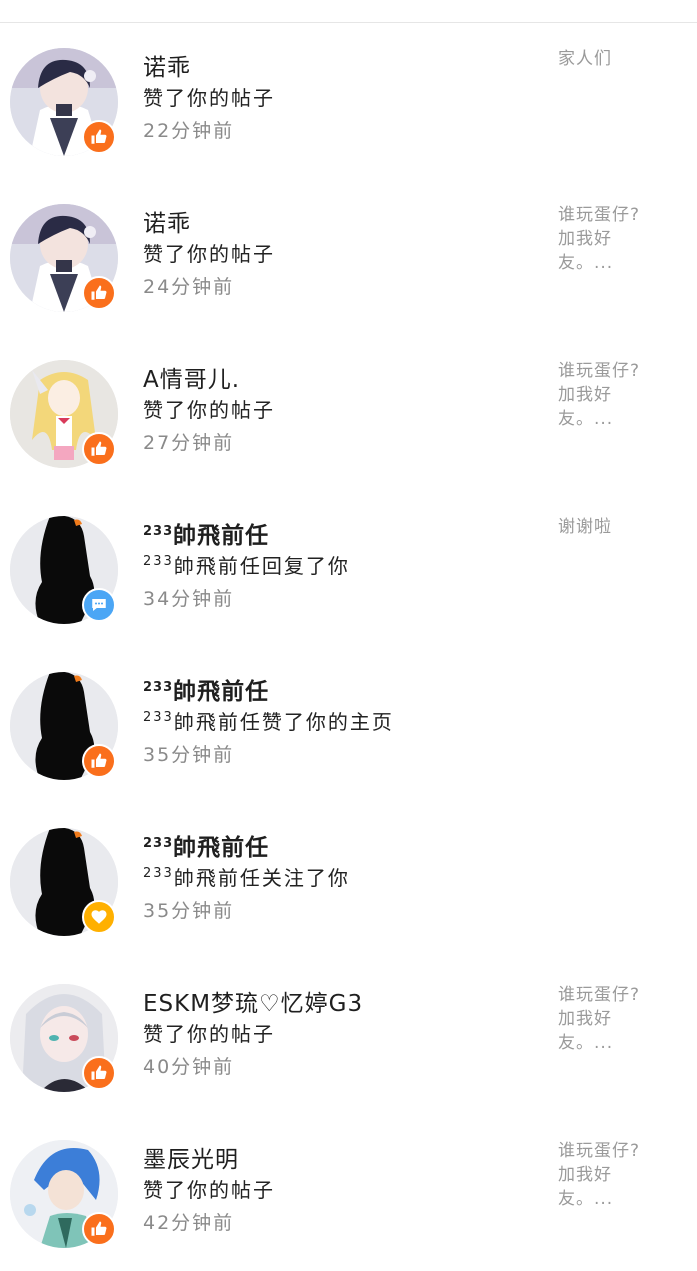  Describe the element at coordinates (261, 566) in the screenshot. I see `action-text: 帥飛前任回复了你` at that location.